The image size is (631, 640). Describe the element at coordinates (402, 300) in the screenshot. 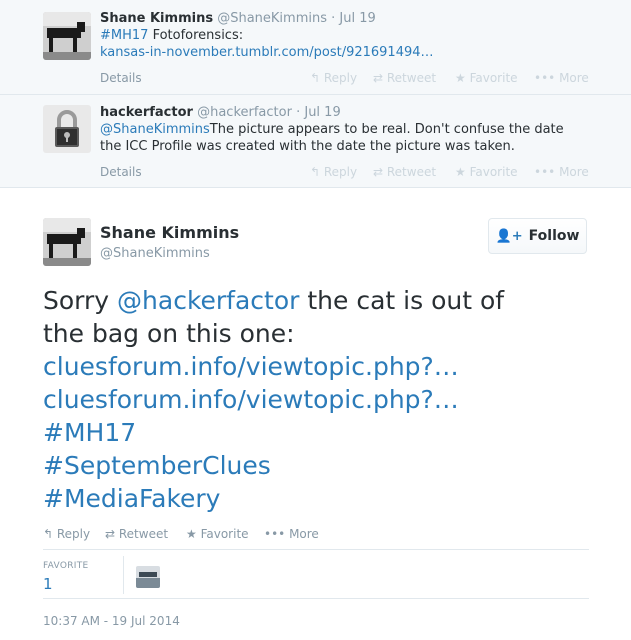

I see `tweet-text-segment: the cat is out of` at that location.